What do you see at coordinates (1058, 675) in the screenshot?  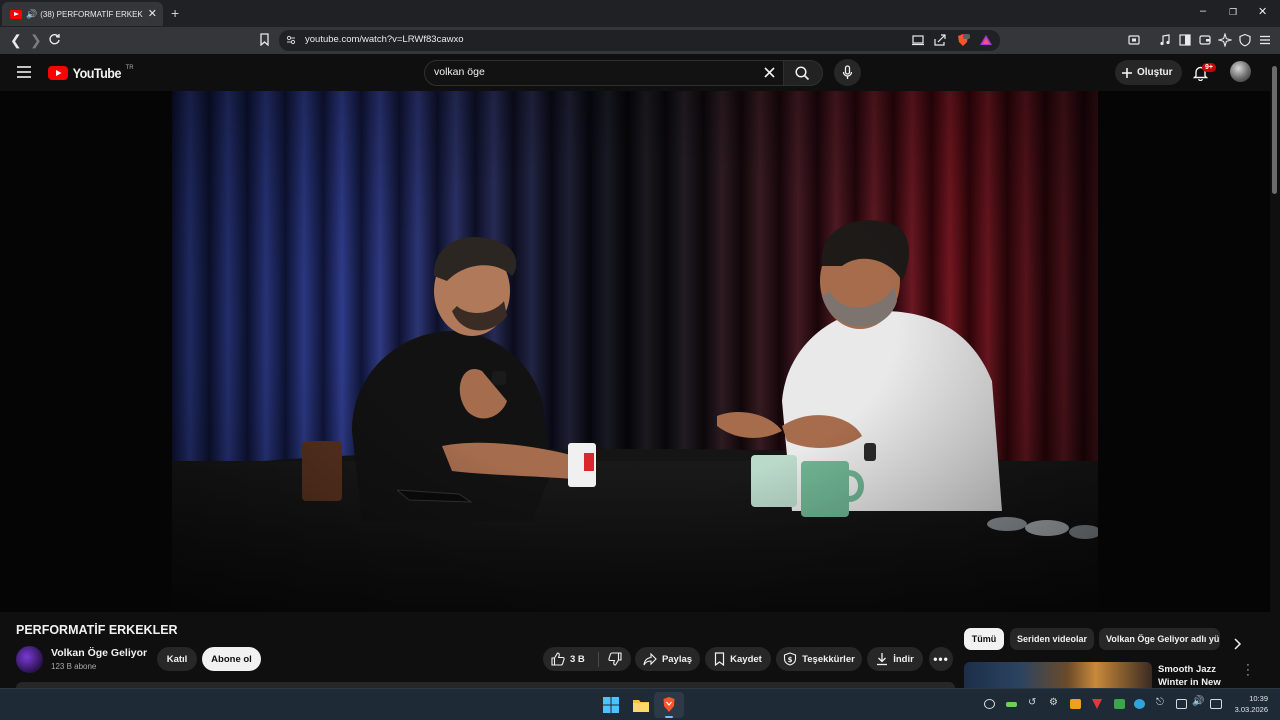 I see `recommendation-thumbnail` at bounding box center [1058, 675].